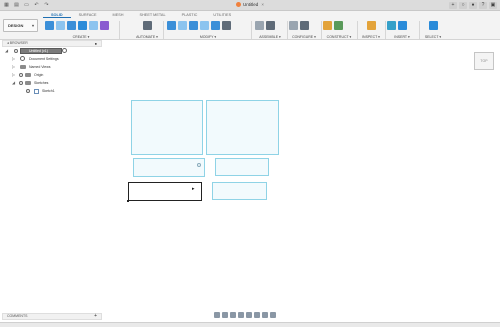 The image size is (500, 327). Describe the element at coordinates (304, 37) in the screenshot. I see `group-label-configure: CONFIGURE ▾` at that location.